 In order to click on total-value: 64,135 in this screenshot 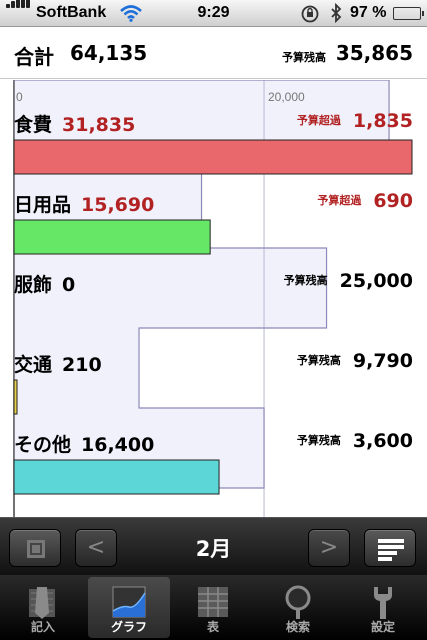, I will do `click(109, 53)`.